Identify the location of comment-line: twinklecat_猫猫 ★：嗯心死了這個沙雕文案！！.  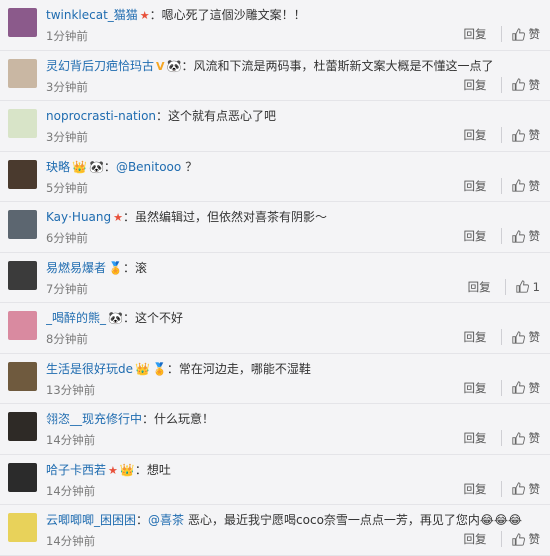
(294, 15).